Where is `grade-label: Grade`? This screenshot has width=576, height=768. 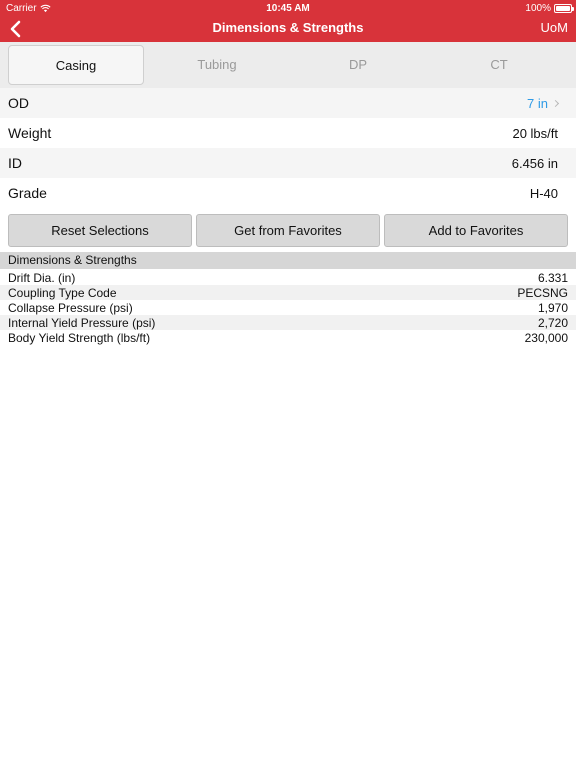
grade-label: Grade is located at coordinates (27, 193).